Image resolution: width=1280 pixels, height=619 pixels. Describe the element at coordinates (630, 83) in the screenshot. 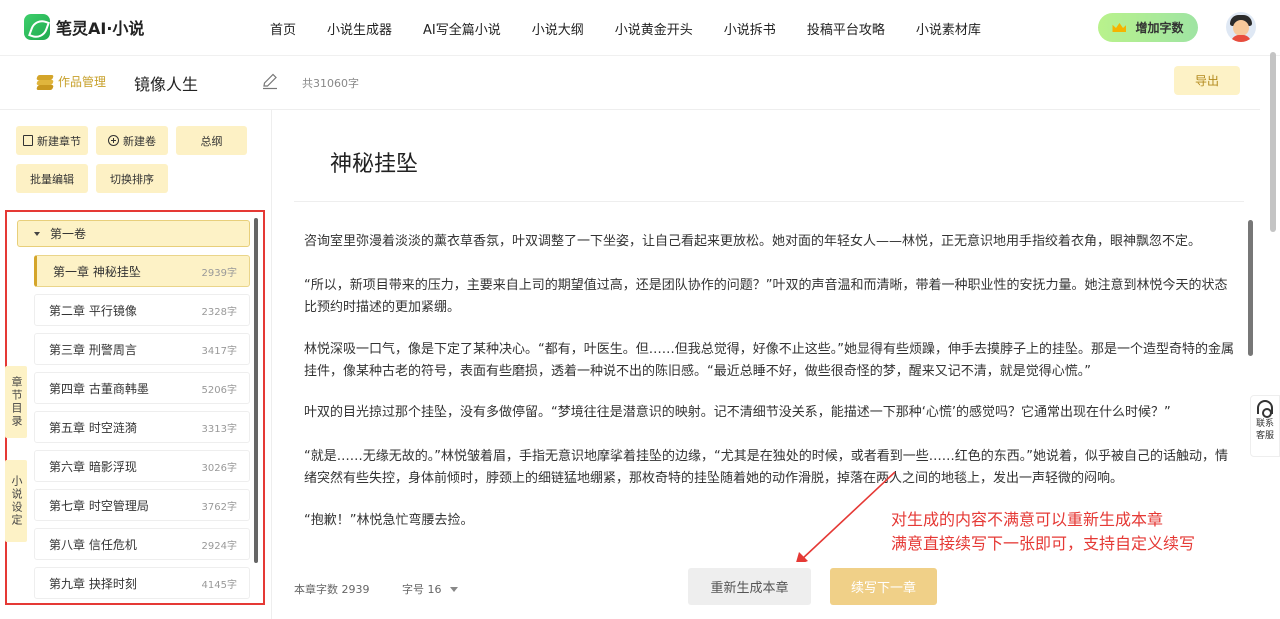

I see `work-header: 作品管理 镜像人生 共31060字 导出` at that location.